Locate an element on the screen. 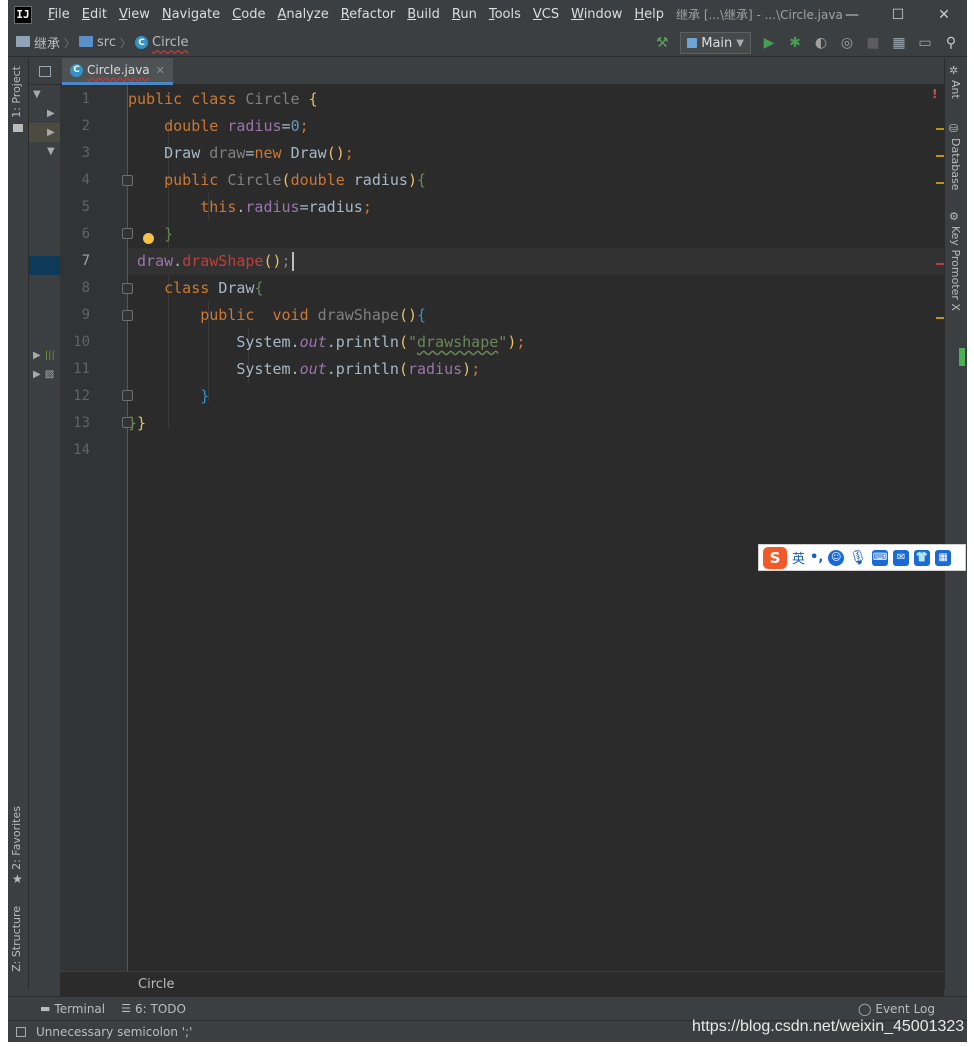  project-panel: ▼ ▶ ▶ ▼ ▶ ||| ▶ ▨ is located at coordinates (44, 524).